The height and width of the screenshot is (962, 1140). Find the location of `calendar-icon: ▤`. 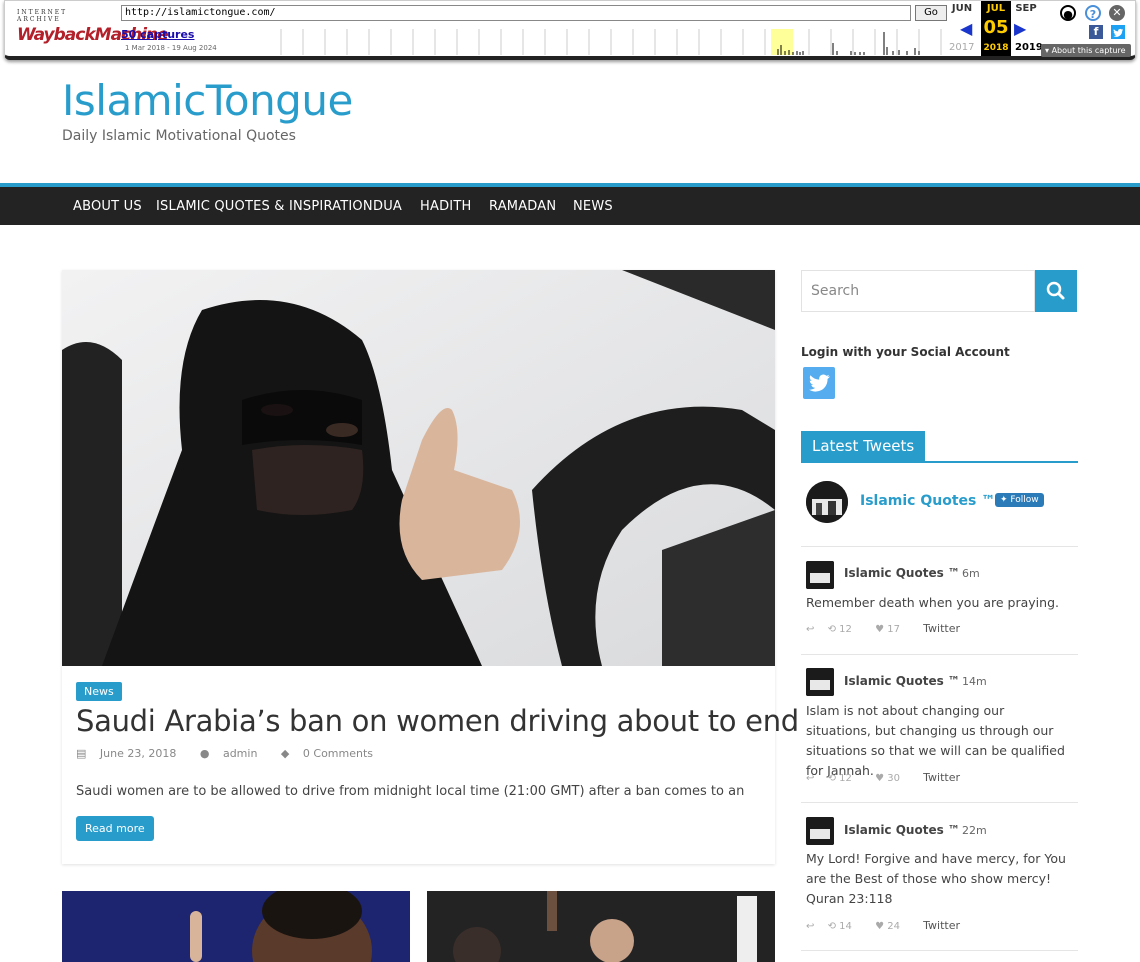

calendar-icon: ▤ is located at coordinates (81, 753).